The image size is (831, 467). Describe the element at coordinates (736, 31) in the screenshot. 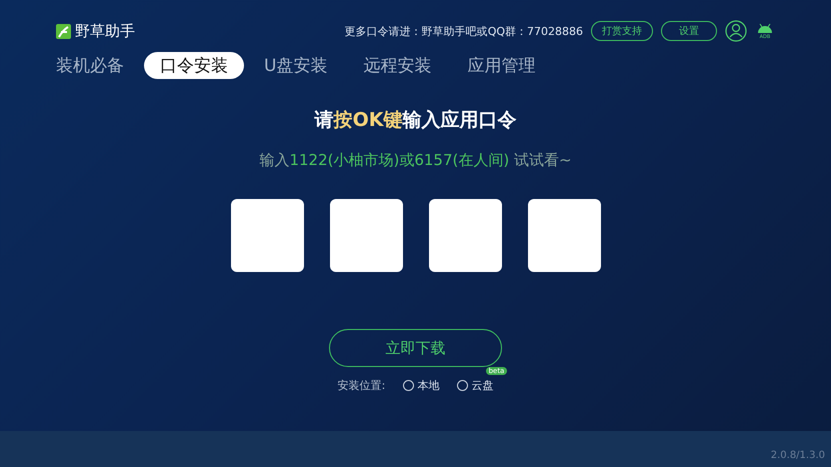

I see `user-icon` at that location.